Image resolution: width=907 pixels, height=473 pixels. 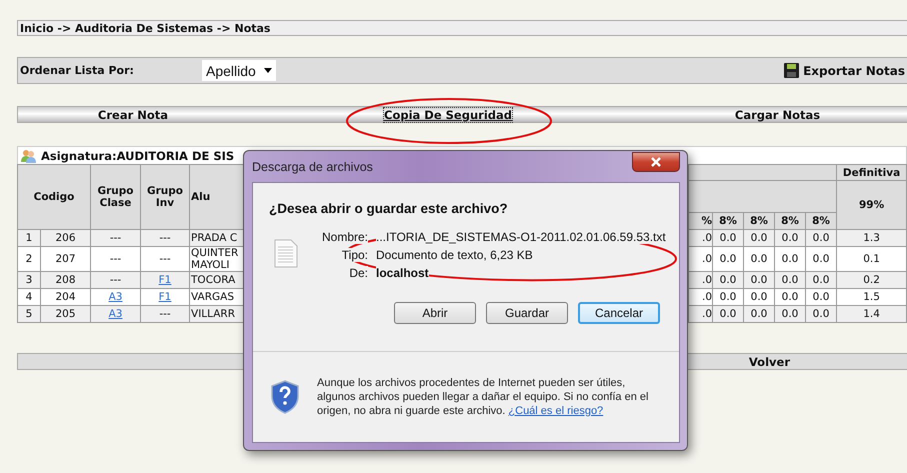 I want to click on subject-title: Asignatura:AUDITORIA DE SIS, so click(x=137, y=155).